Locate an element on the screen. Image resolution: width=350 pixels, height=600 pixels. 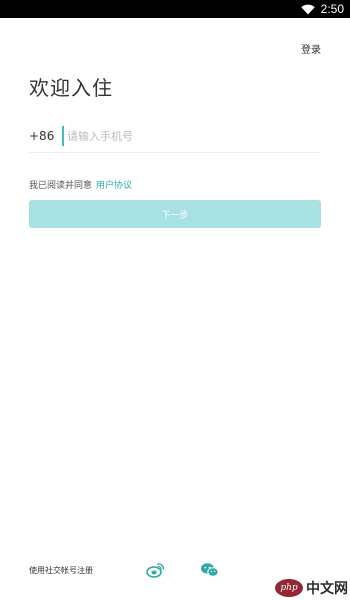
phone-row: +86 is located at coordinates (175, 138).